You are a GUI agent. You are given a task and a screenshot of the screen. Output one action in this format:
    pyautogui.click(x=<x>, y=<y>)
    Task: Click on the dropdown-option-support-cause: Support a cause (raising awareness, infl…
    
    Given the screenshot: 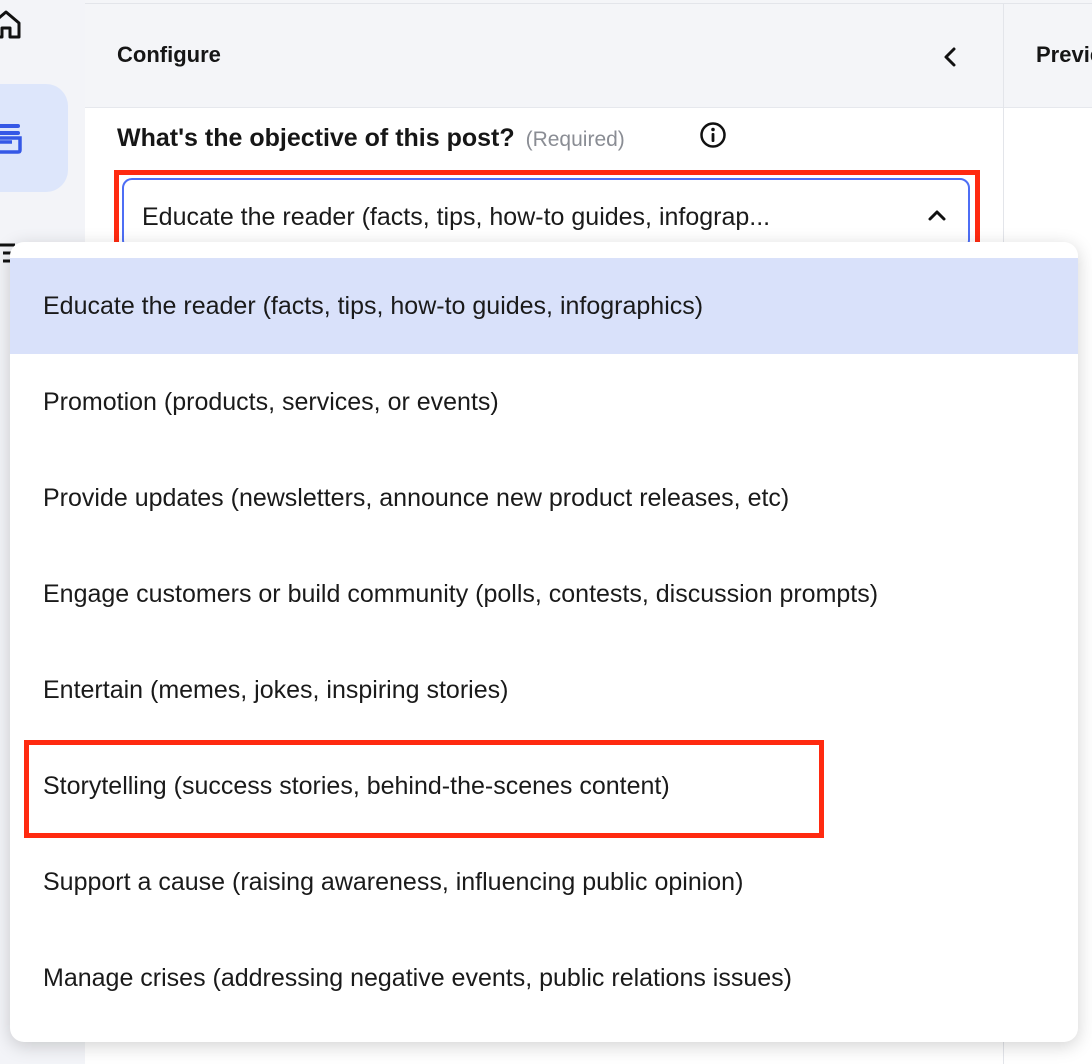 What is the action you would take?
    pyautogui.click(x=544, y=882)
    